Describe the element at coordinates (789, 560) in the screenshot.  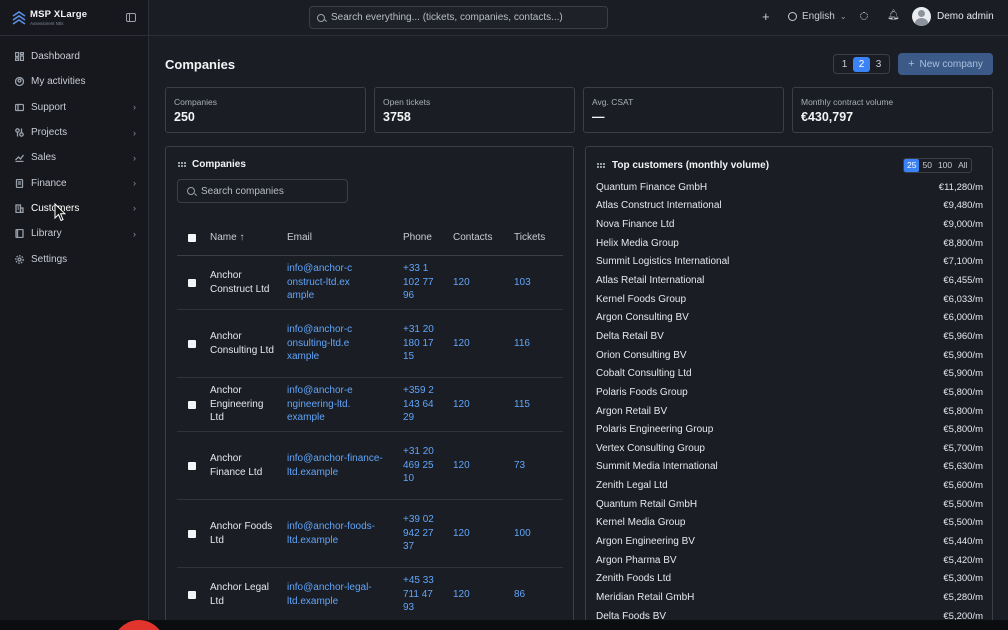
I see `list-item: Argon Pharma BV €5,420/m` at that location.